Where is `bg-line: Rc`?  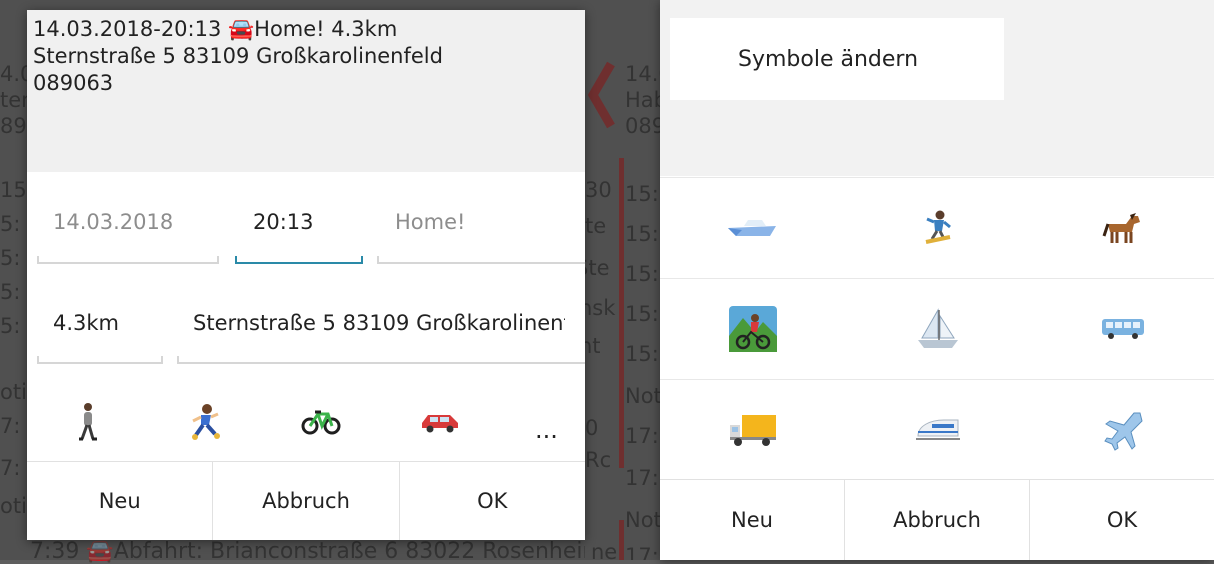 bg-line: Rc is located at coordinates (598, 460).